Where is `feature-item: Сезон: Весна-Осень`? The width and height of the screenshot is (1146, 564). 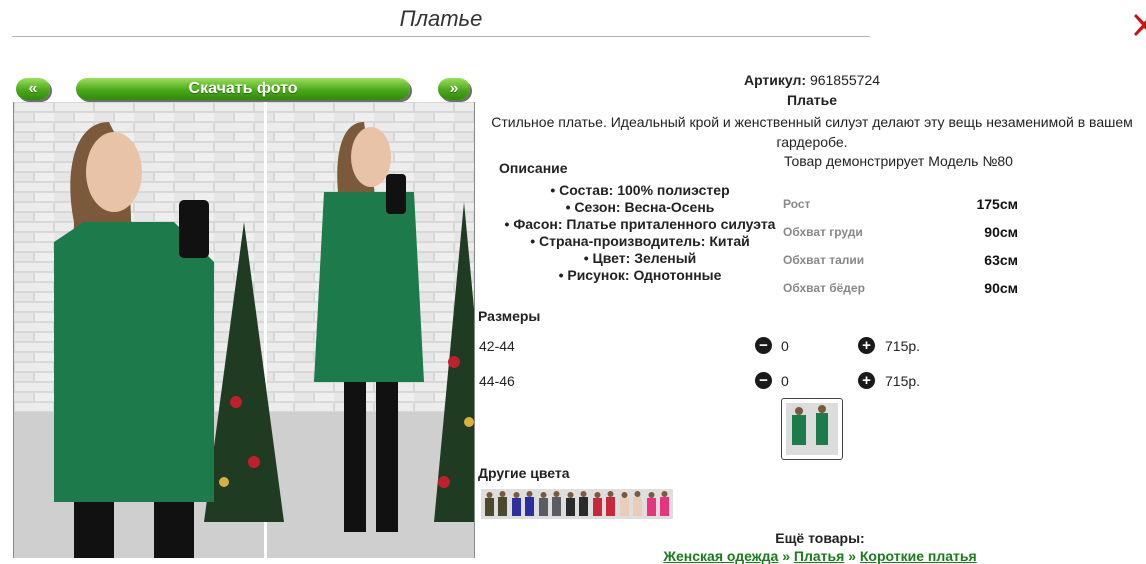
feature-item: Сезон: Весна-Осень is located at coordinates (640, 207).